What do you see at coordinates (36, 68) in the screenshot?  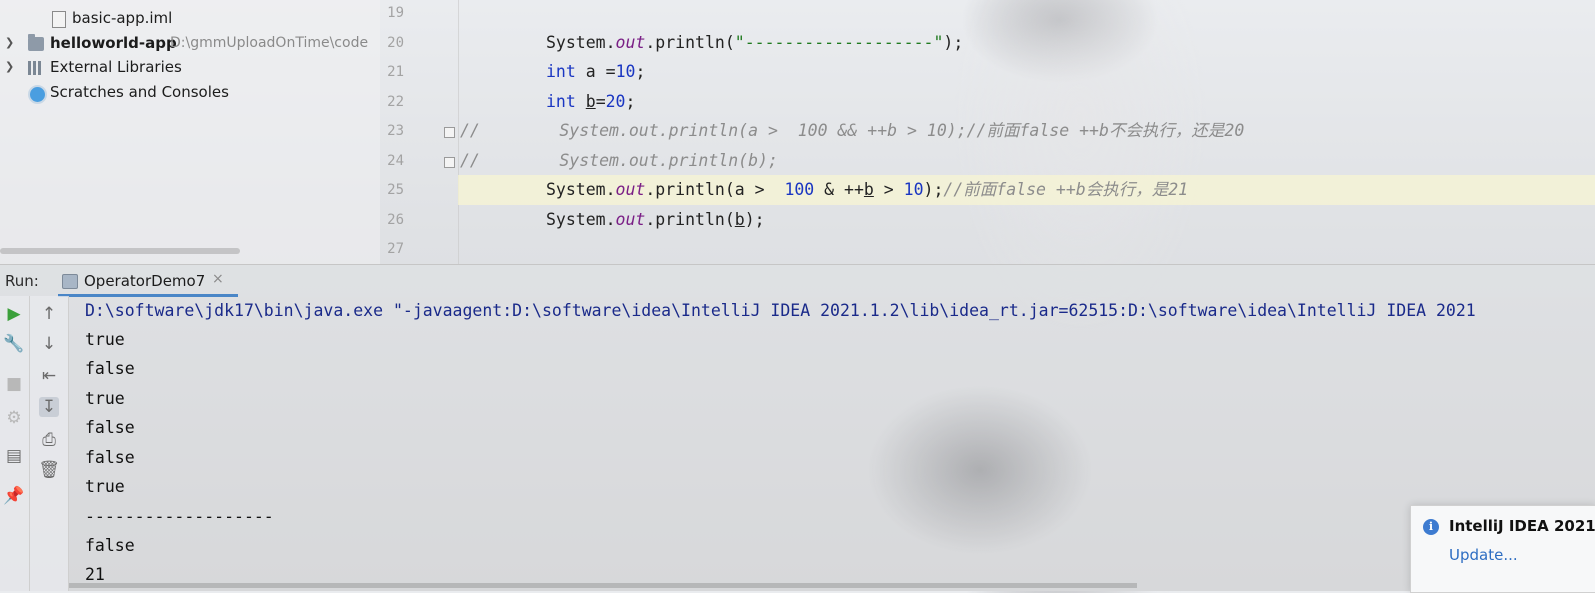 I see `library-icon` at bounding box center [36, 68].